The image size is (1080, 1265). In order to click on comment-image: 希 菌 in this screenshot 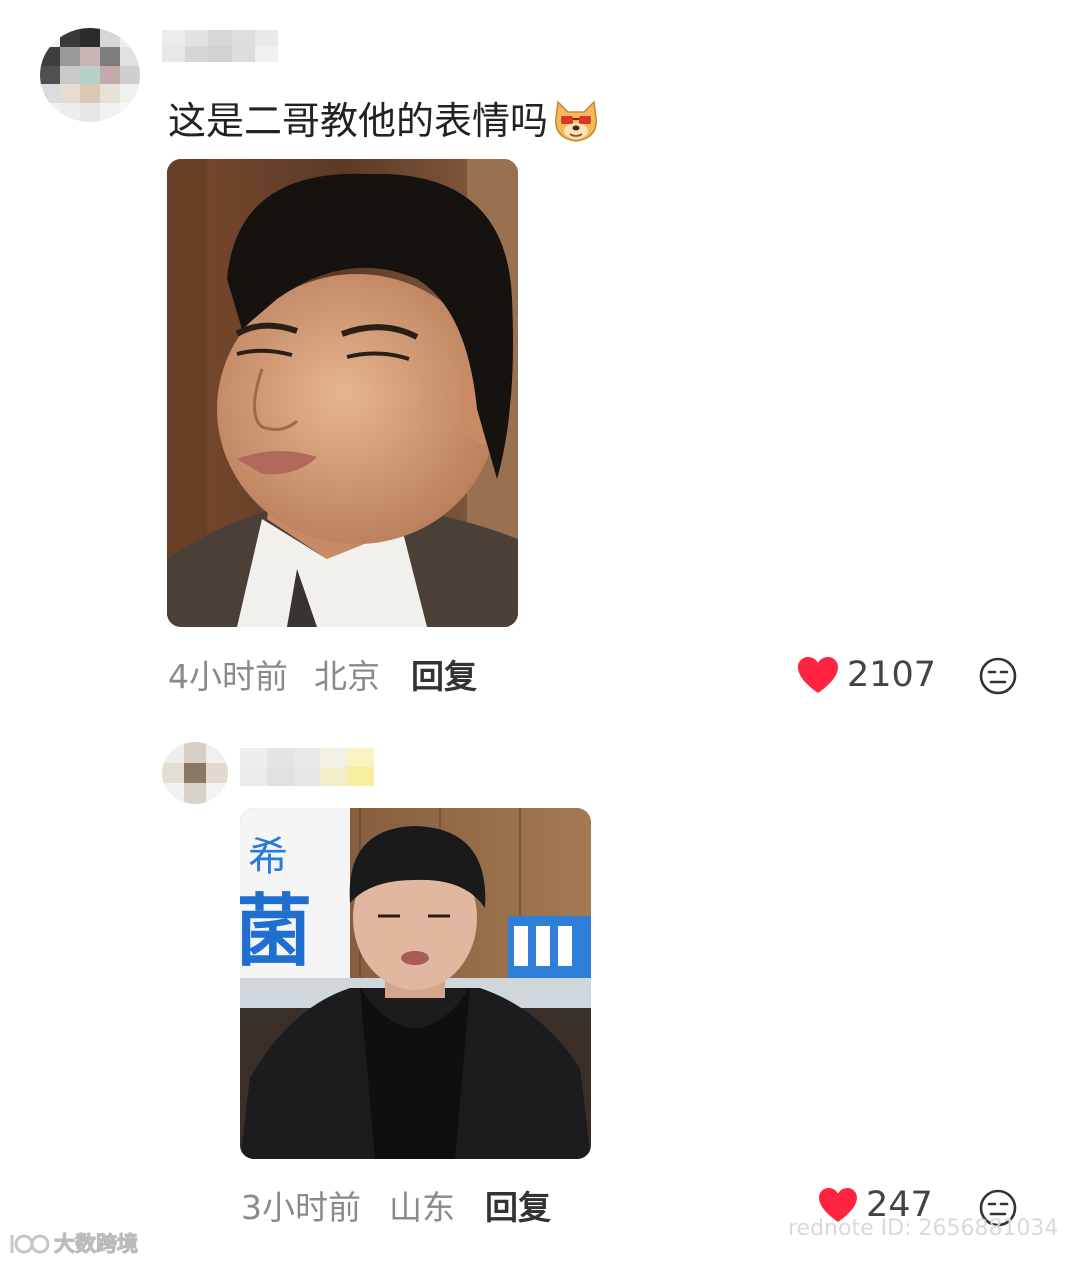, I will do `click(415, 983)`.